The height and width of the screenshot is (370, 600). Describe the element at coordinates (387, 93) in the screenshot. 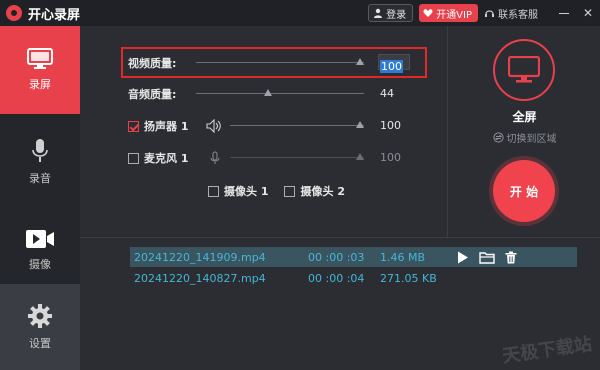

I see `audio-quality-value: 44` at that location.